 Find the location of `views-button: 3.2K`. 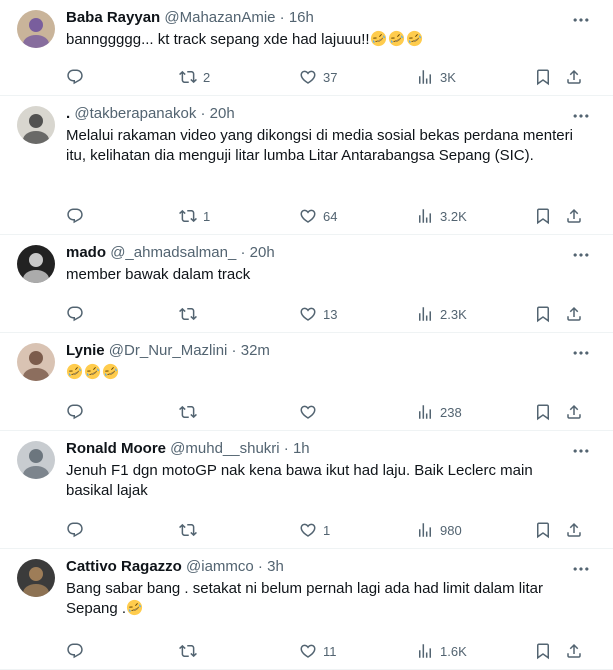

views-button: 3.2K is located at coordinates (441, 216).